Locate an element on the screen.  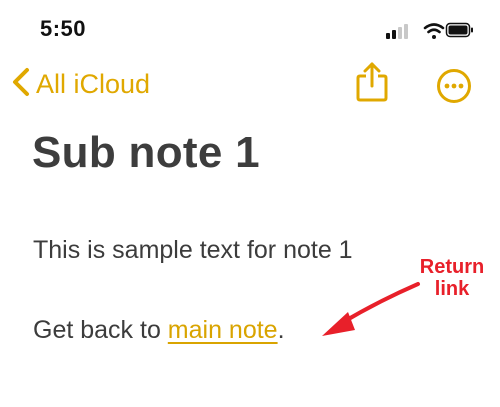
back-label: All iCloud is located at coordinates (93, 84).